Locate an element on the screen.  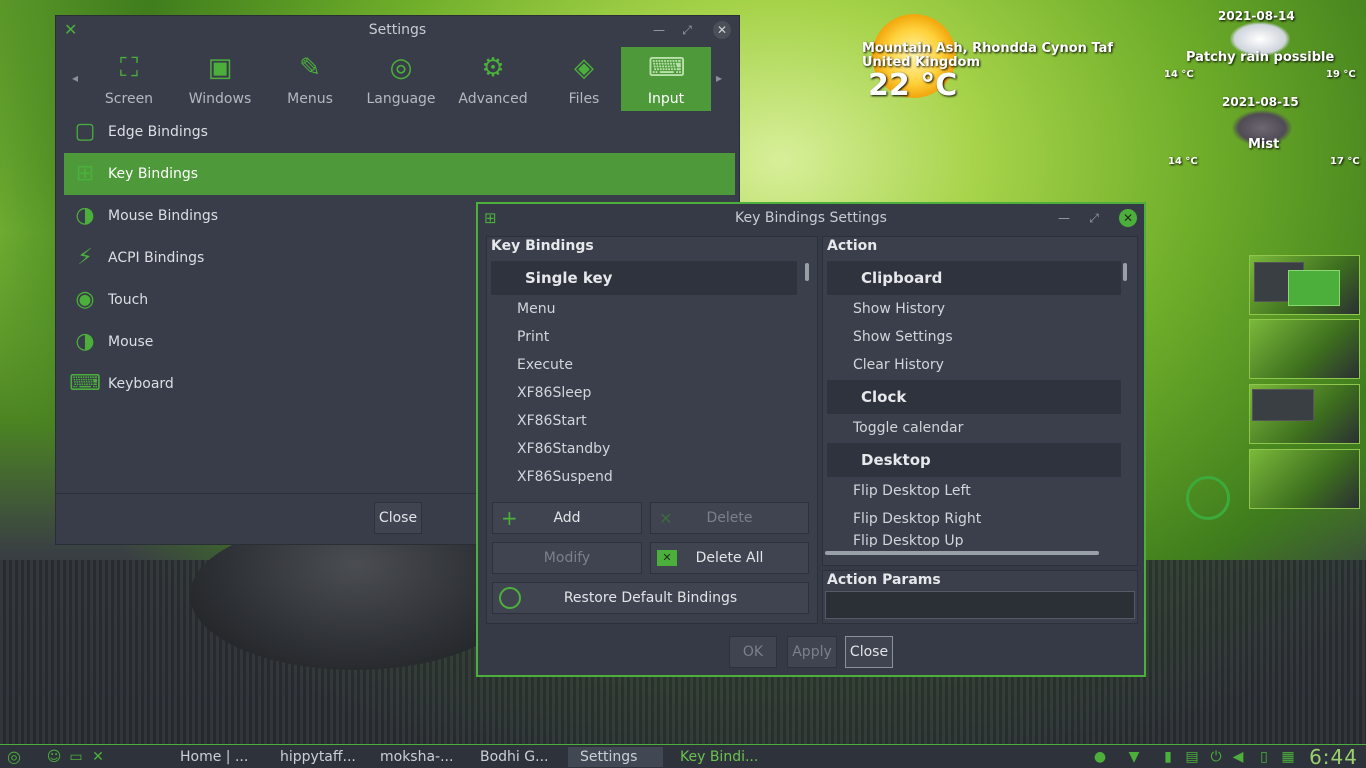
list-item-edge-bindings: ▢ Edge Bindings is located at coordinates (399, 132).